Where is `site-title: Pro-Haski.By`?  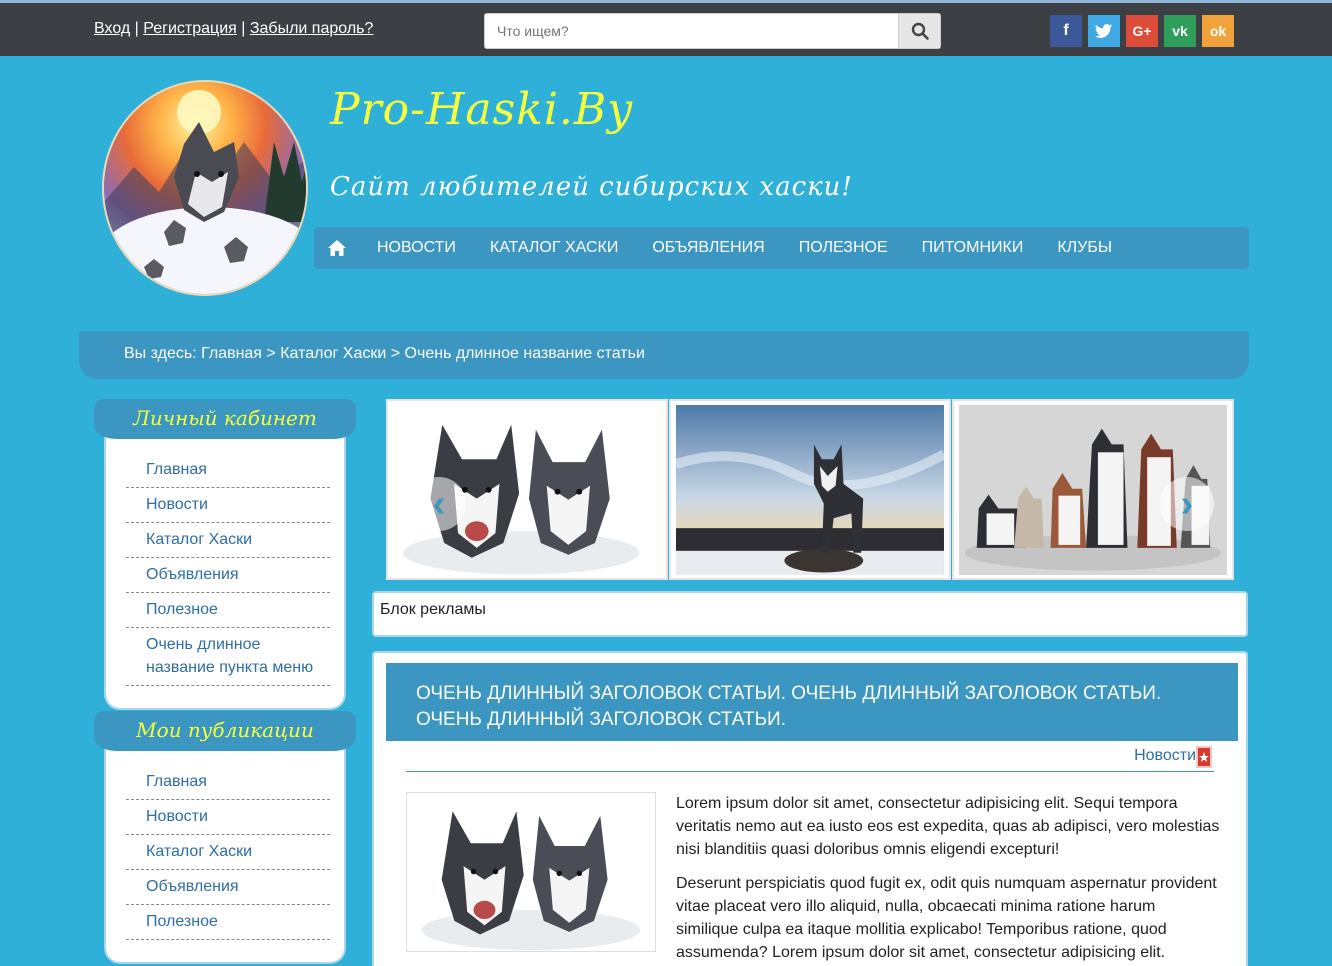 site-title: Pro-Haski.By is located at coordinates (481, 109).